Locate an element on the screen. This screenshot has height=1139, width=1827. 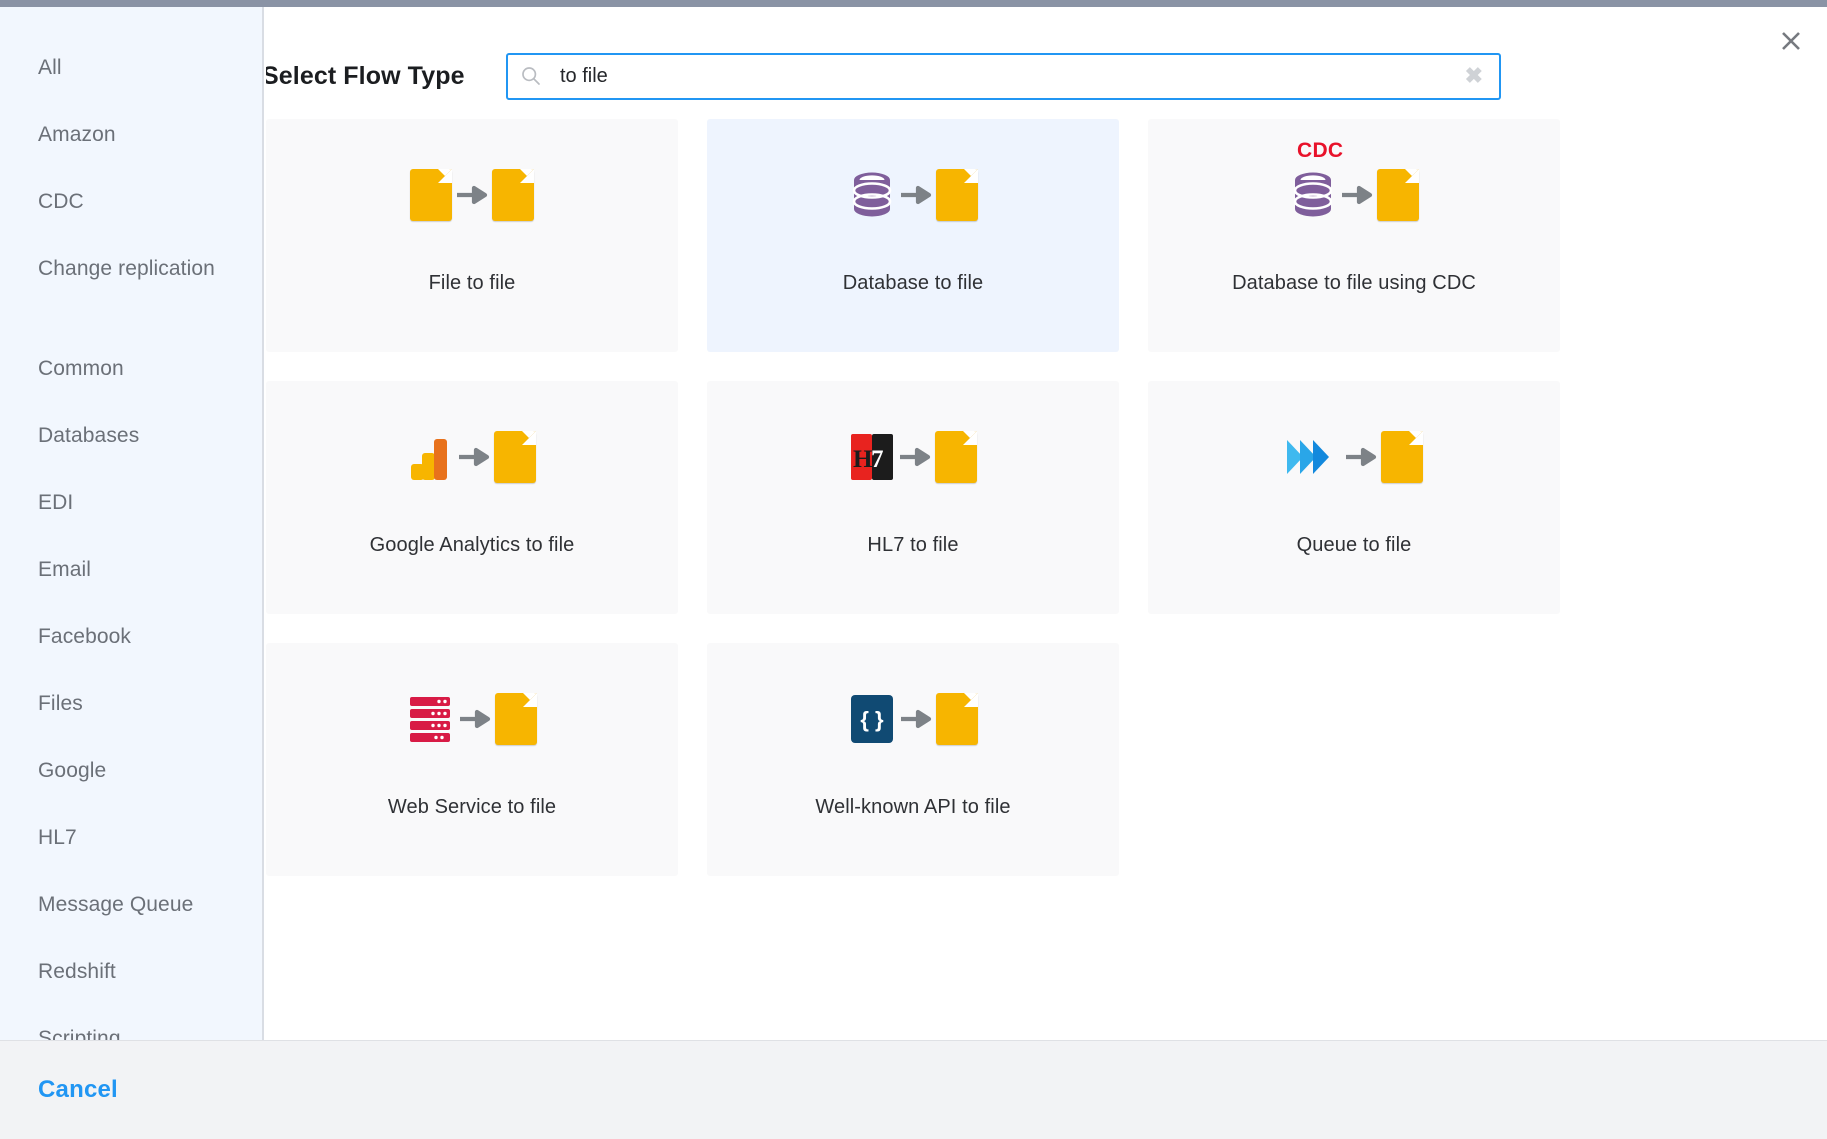
sidebar-item-label: EDI is located at coordinates (56, 502).